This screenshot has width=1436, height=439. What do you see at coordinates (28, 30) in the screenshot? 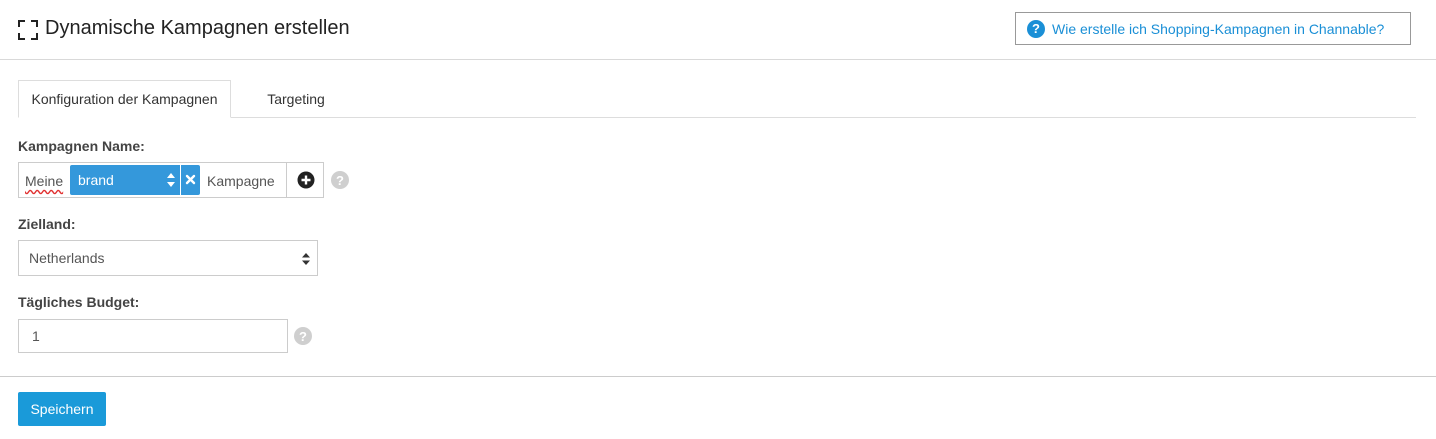
I see `expand-icon` at bounding box center [28, 30].